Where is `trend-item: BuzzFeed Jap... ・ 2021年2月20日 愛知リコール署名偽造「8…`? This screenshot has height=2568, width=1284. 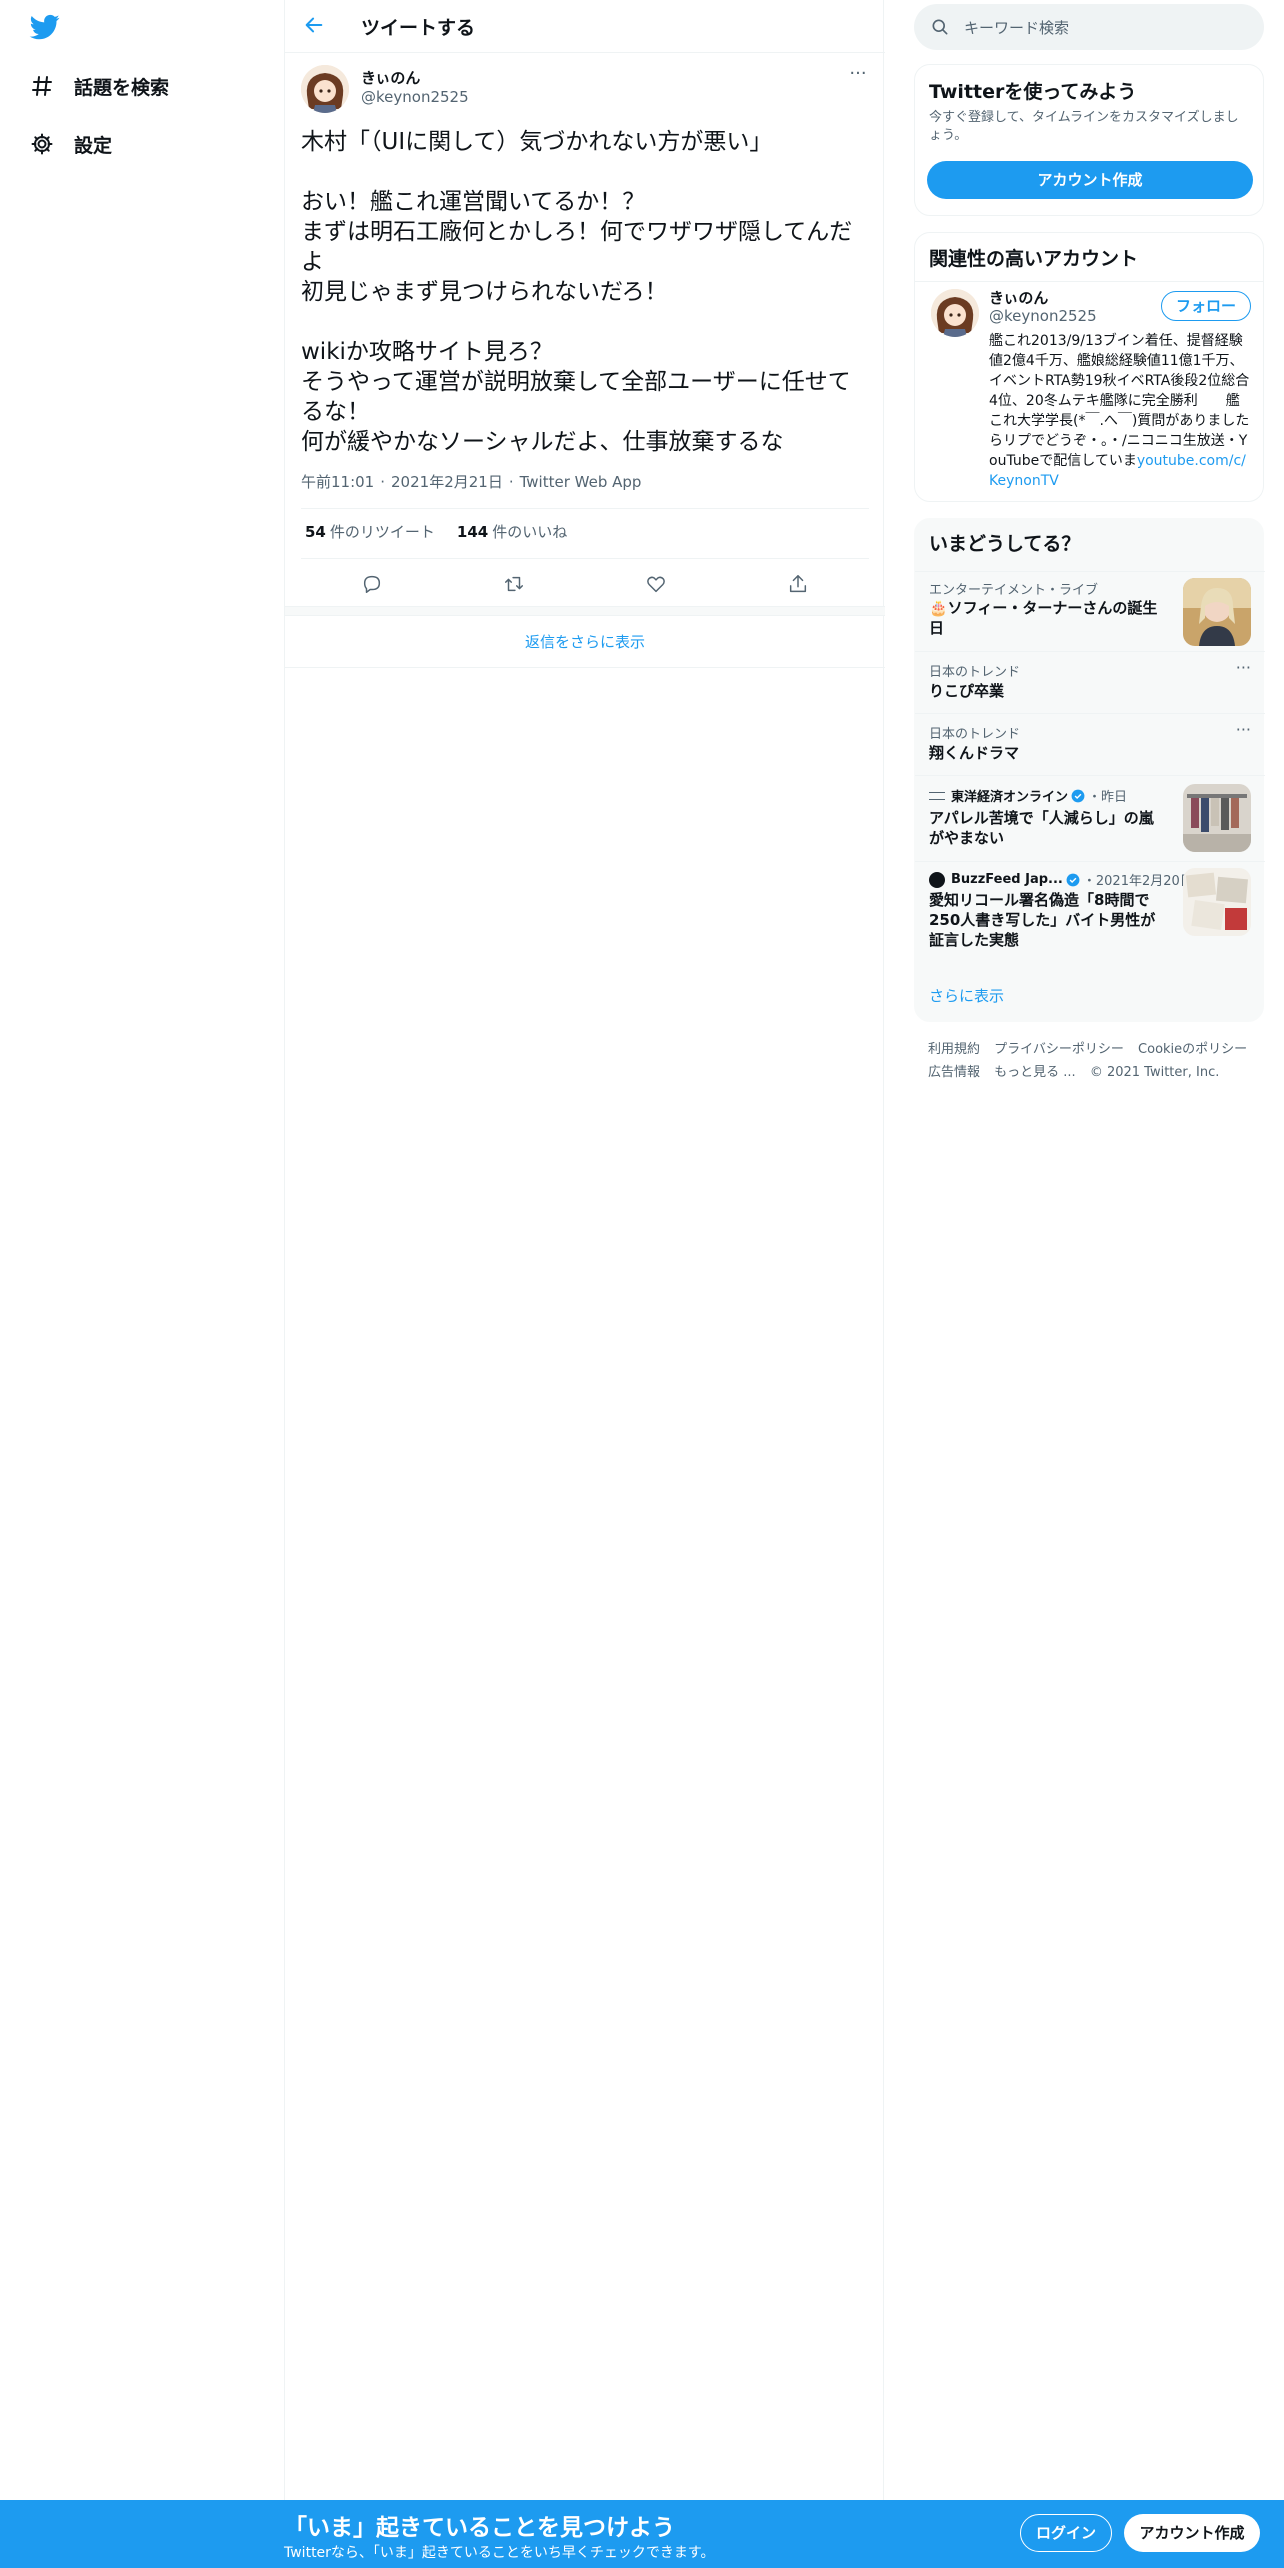 trend-item: BuzzFeed Jap... ・ 2021年2月20日 愛知リコール署名偽造「8… is located at coordinates (1090, 914).